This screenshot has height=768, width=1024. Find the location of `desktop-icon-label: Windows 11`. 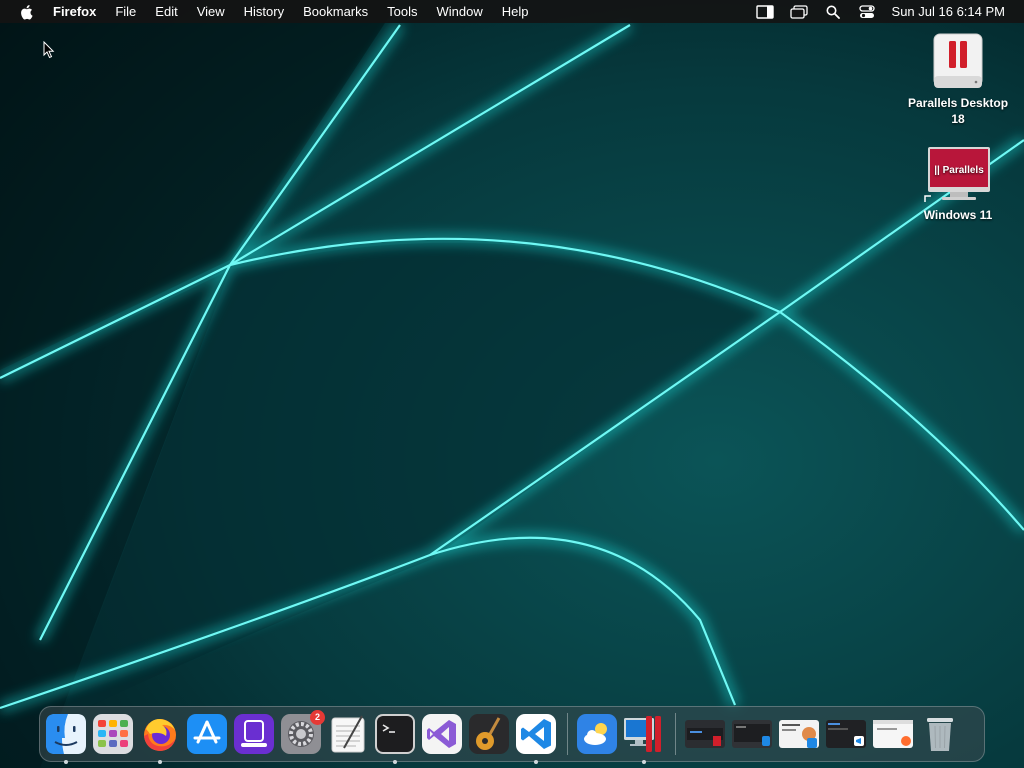

desktop-icon-label: Windows 11 is located at coordinates (958, 215).